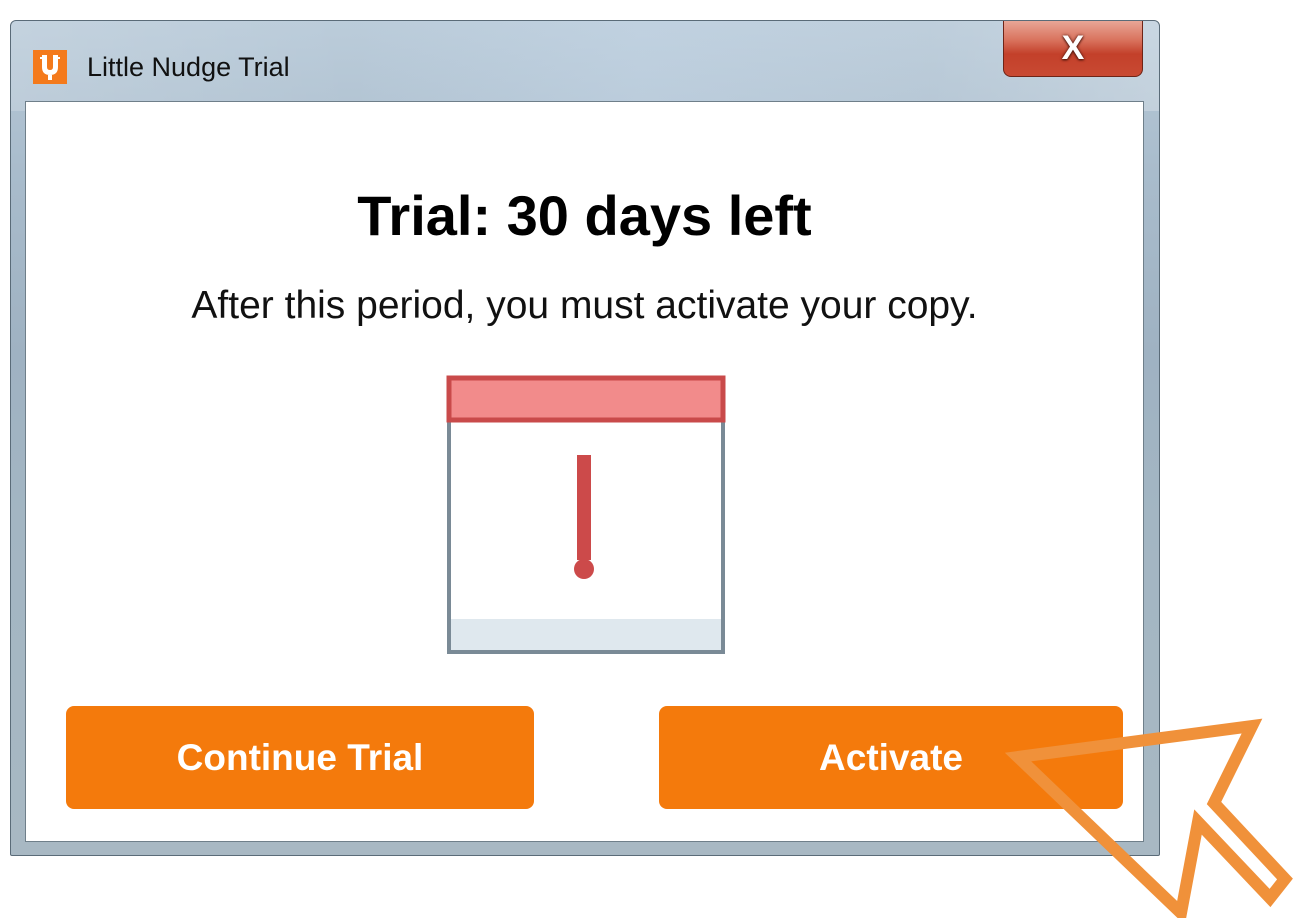 Image resolution: width=1297 pixels, height=918 pixels. I want to click on close-button: X, so click(1073, 49).